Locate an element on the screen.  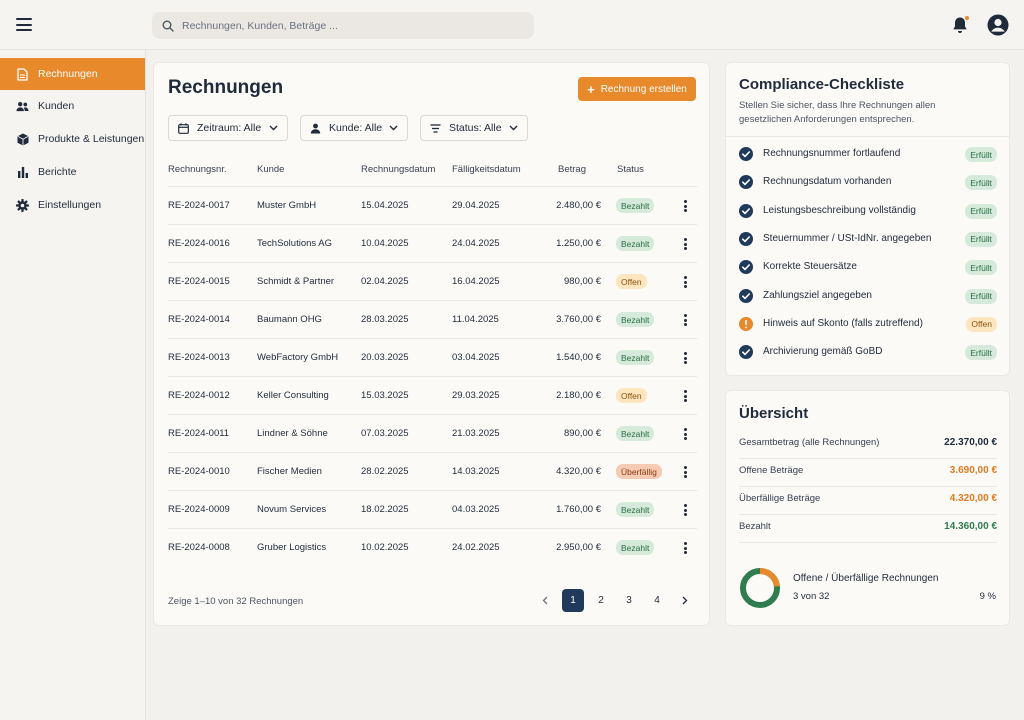
chevron-left-icon is located at coordinates (545, 600).